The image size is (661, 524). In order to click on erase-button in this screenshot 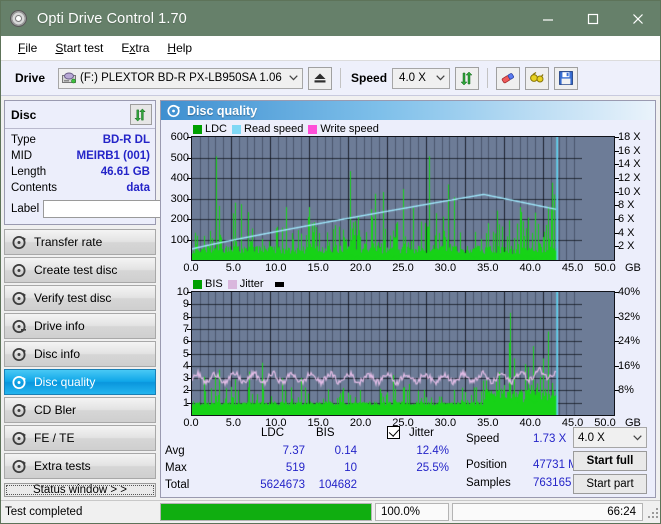, I will do `click(508, 78)`.